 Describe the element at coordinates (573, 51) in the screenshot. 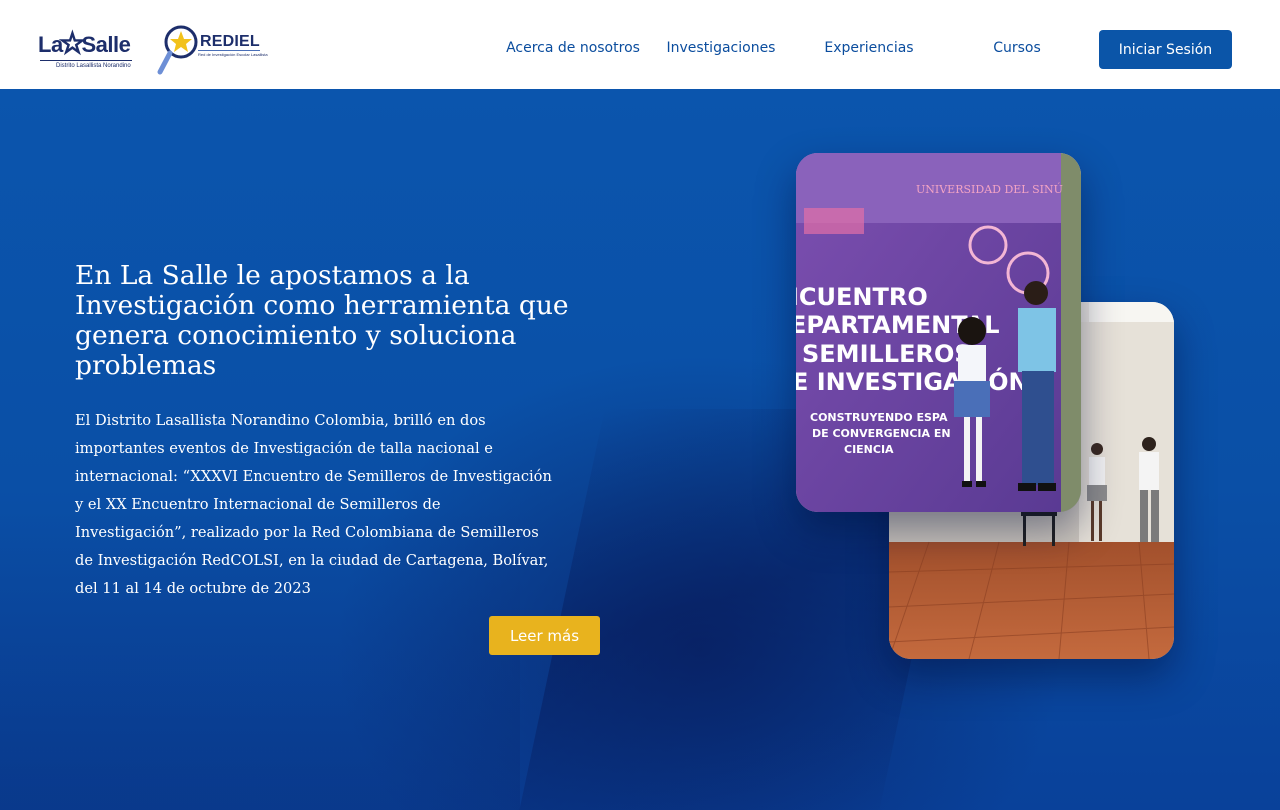

I see `nav-about: Acerca de nosotros` at that location.